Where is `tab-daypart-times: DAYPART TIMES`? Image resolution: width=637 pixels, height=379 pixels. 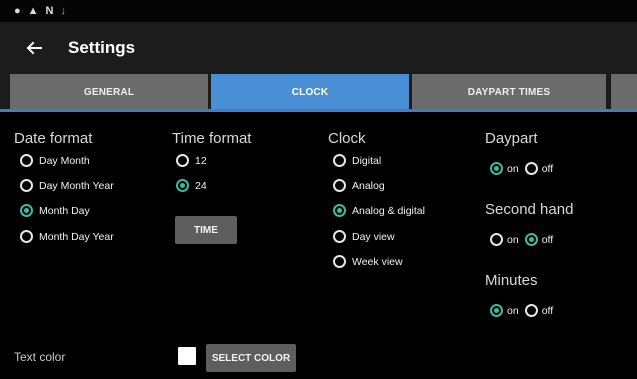
tab-daypart-times: DAYPART TIMES is located at coordinates (509, 92).